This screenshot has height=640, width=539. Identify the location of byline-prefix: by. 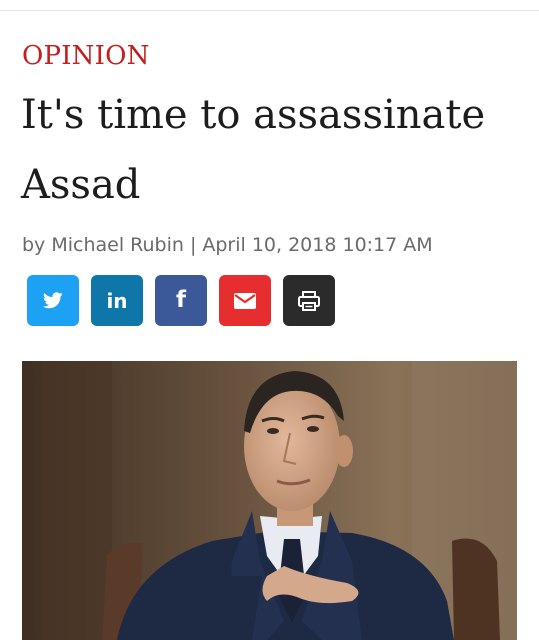
(34, 245).